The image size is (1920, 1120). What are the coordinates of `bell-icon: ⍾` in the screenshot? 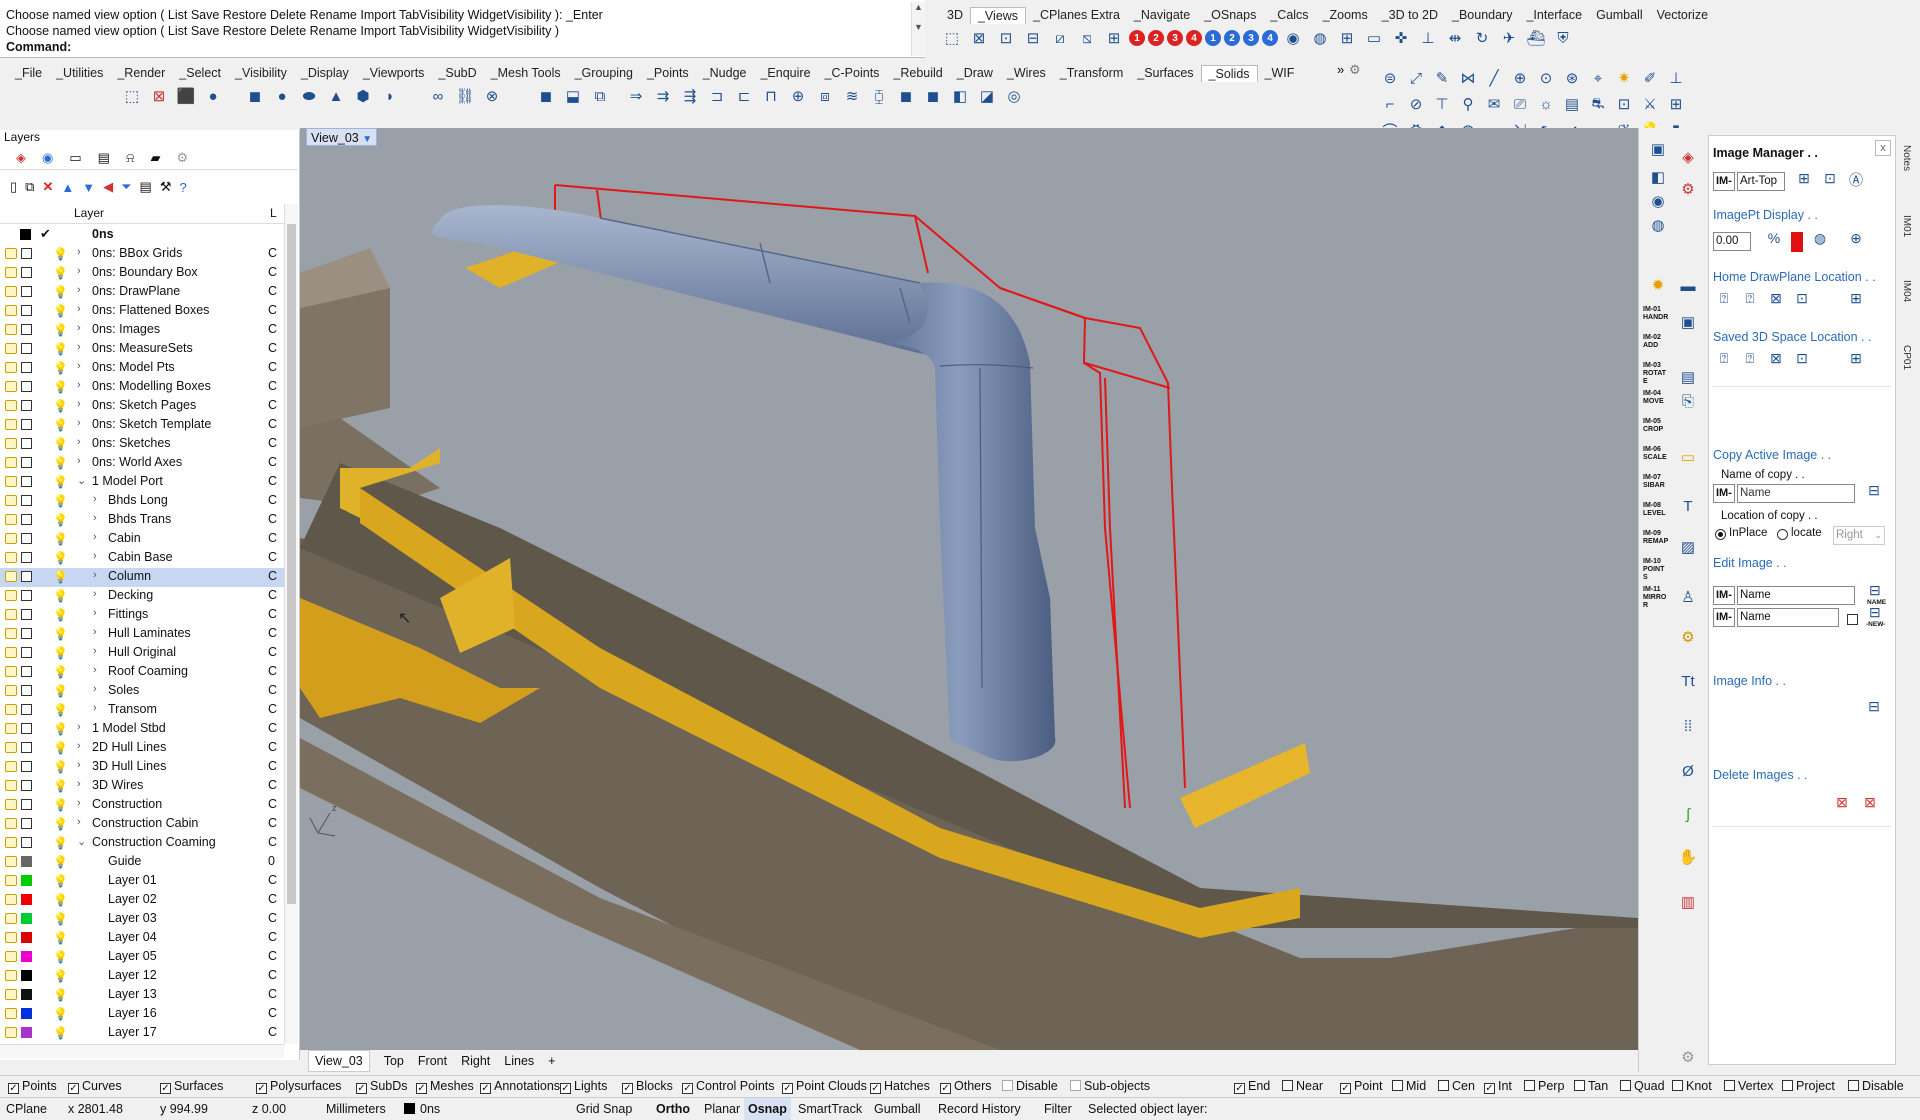 It's located at (130, 158).